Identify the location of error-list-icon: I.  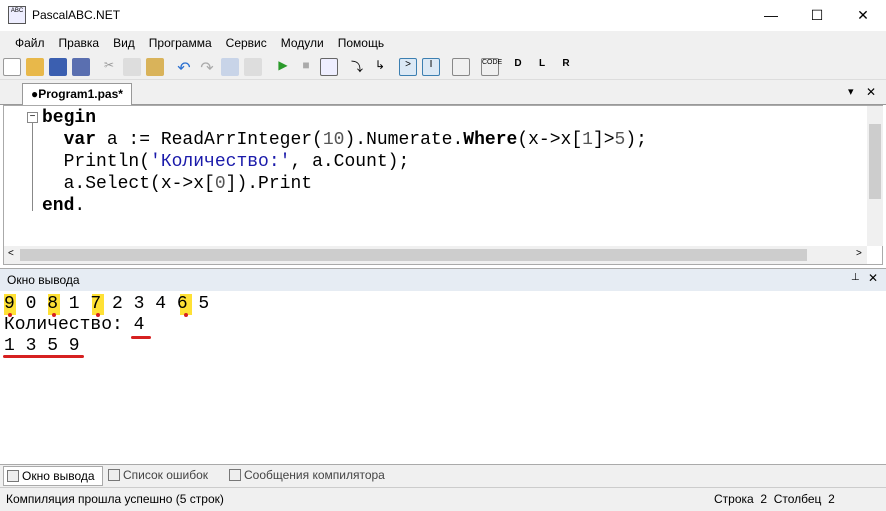
(431, 67).